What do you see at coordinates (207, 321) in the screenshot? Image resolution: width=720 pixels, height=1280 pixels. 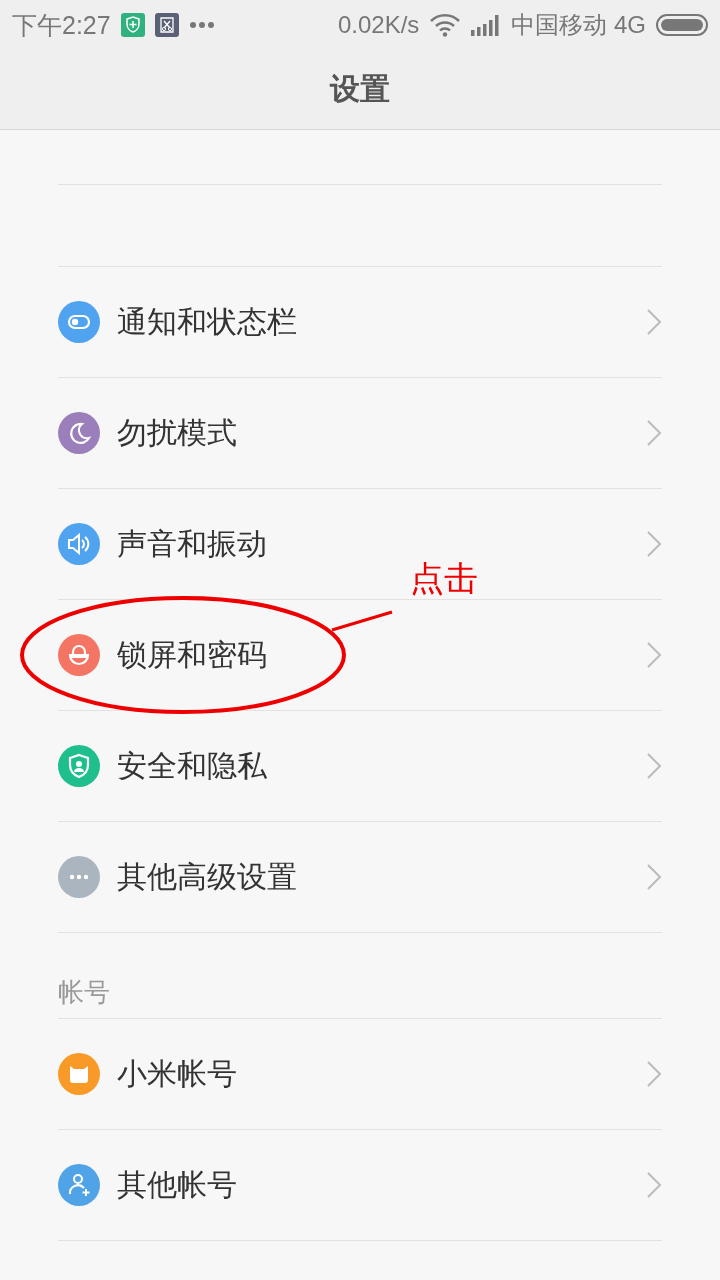 I see `row-label: 通知和状态栏` at bounding box center [207, 321].